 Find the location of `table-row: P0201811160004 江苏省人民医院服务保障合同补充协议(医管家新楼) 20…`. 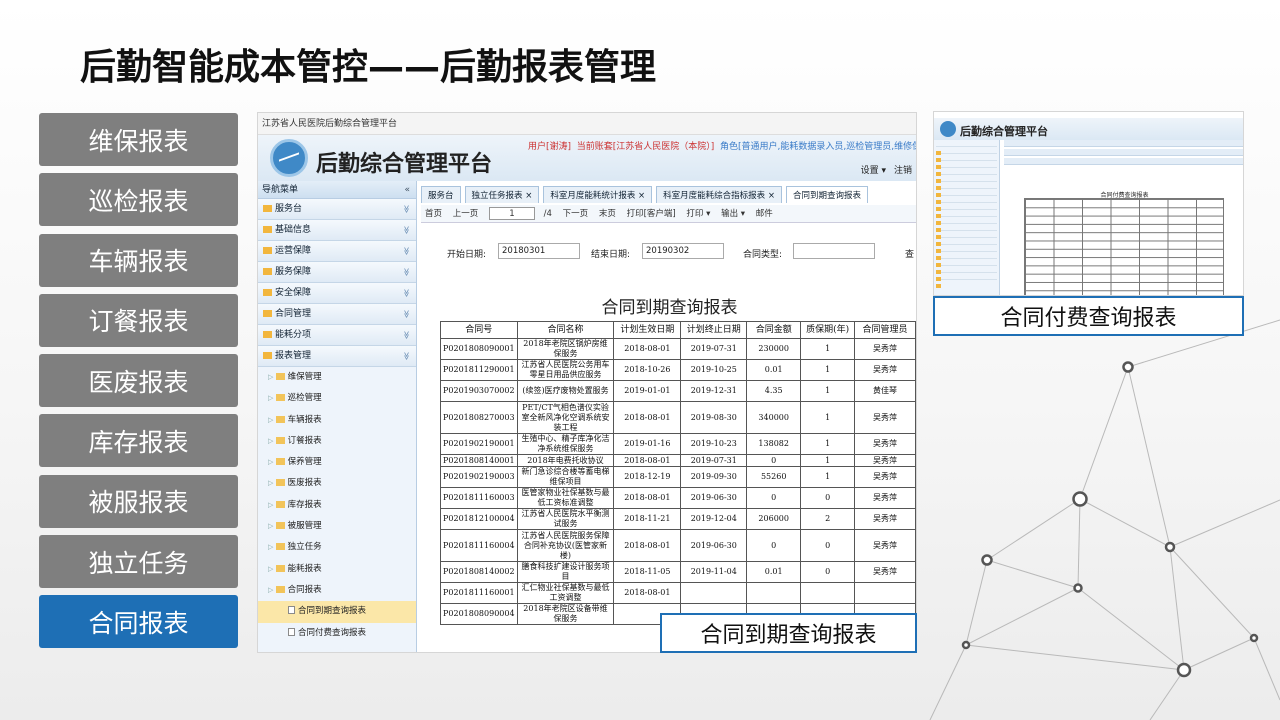

table-row: P0201811160004 江苏省人民医院服务保障合同补充协议(医管家新楼) 20… is located at coordinates (678, 545).